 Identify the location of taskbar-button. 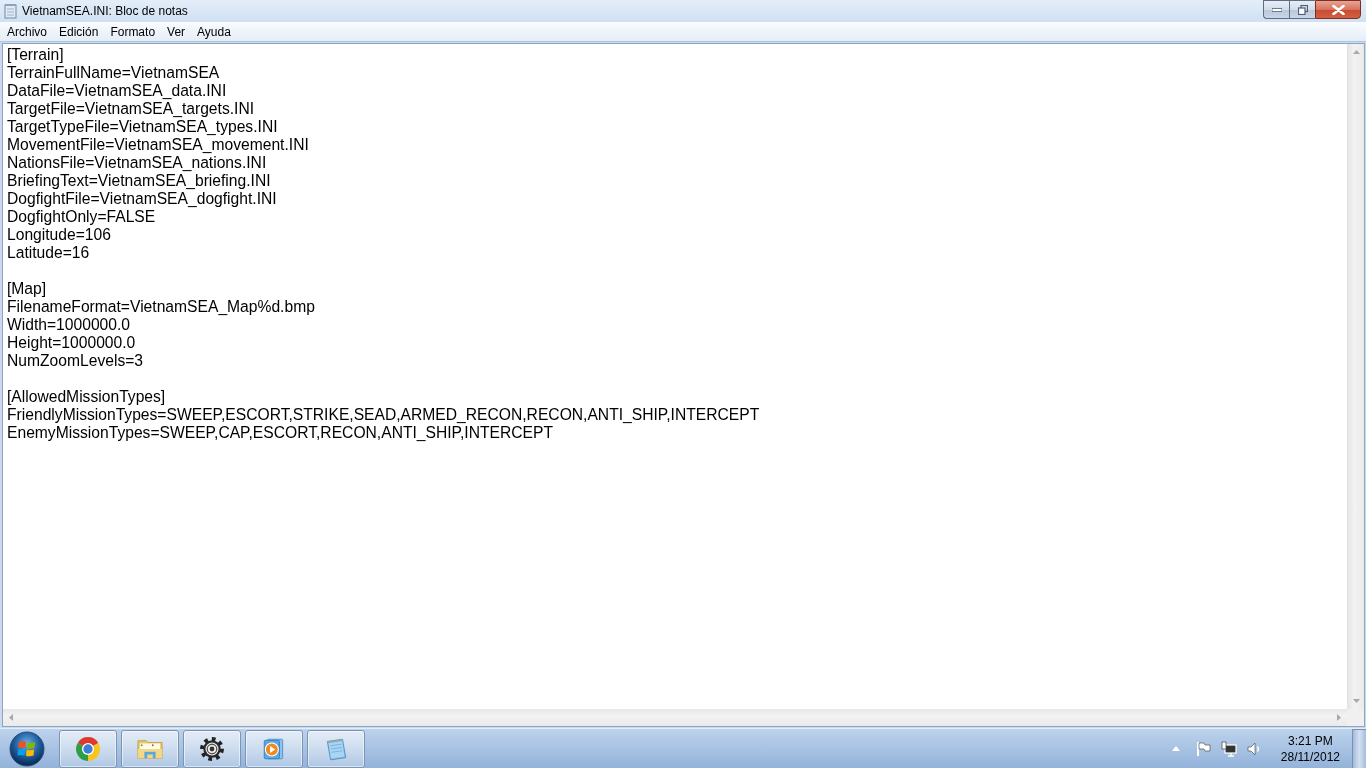
(212, 748).